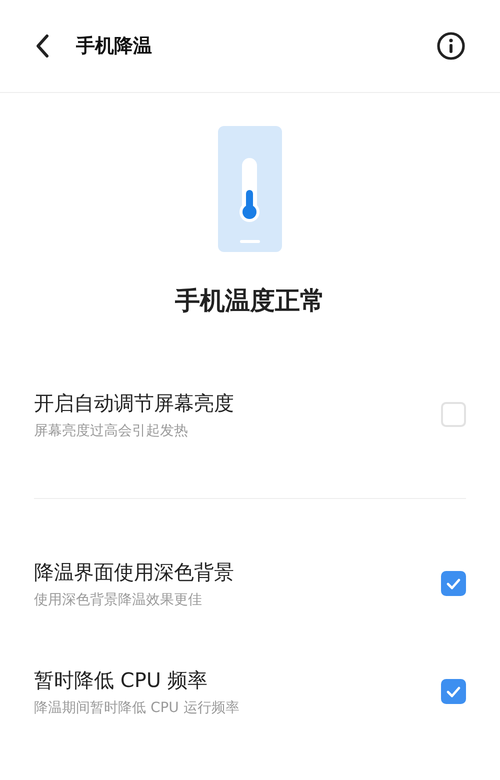  I want to click on status-title: 手机温度正常, so click(250, 301).